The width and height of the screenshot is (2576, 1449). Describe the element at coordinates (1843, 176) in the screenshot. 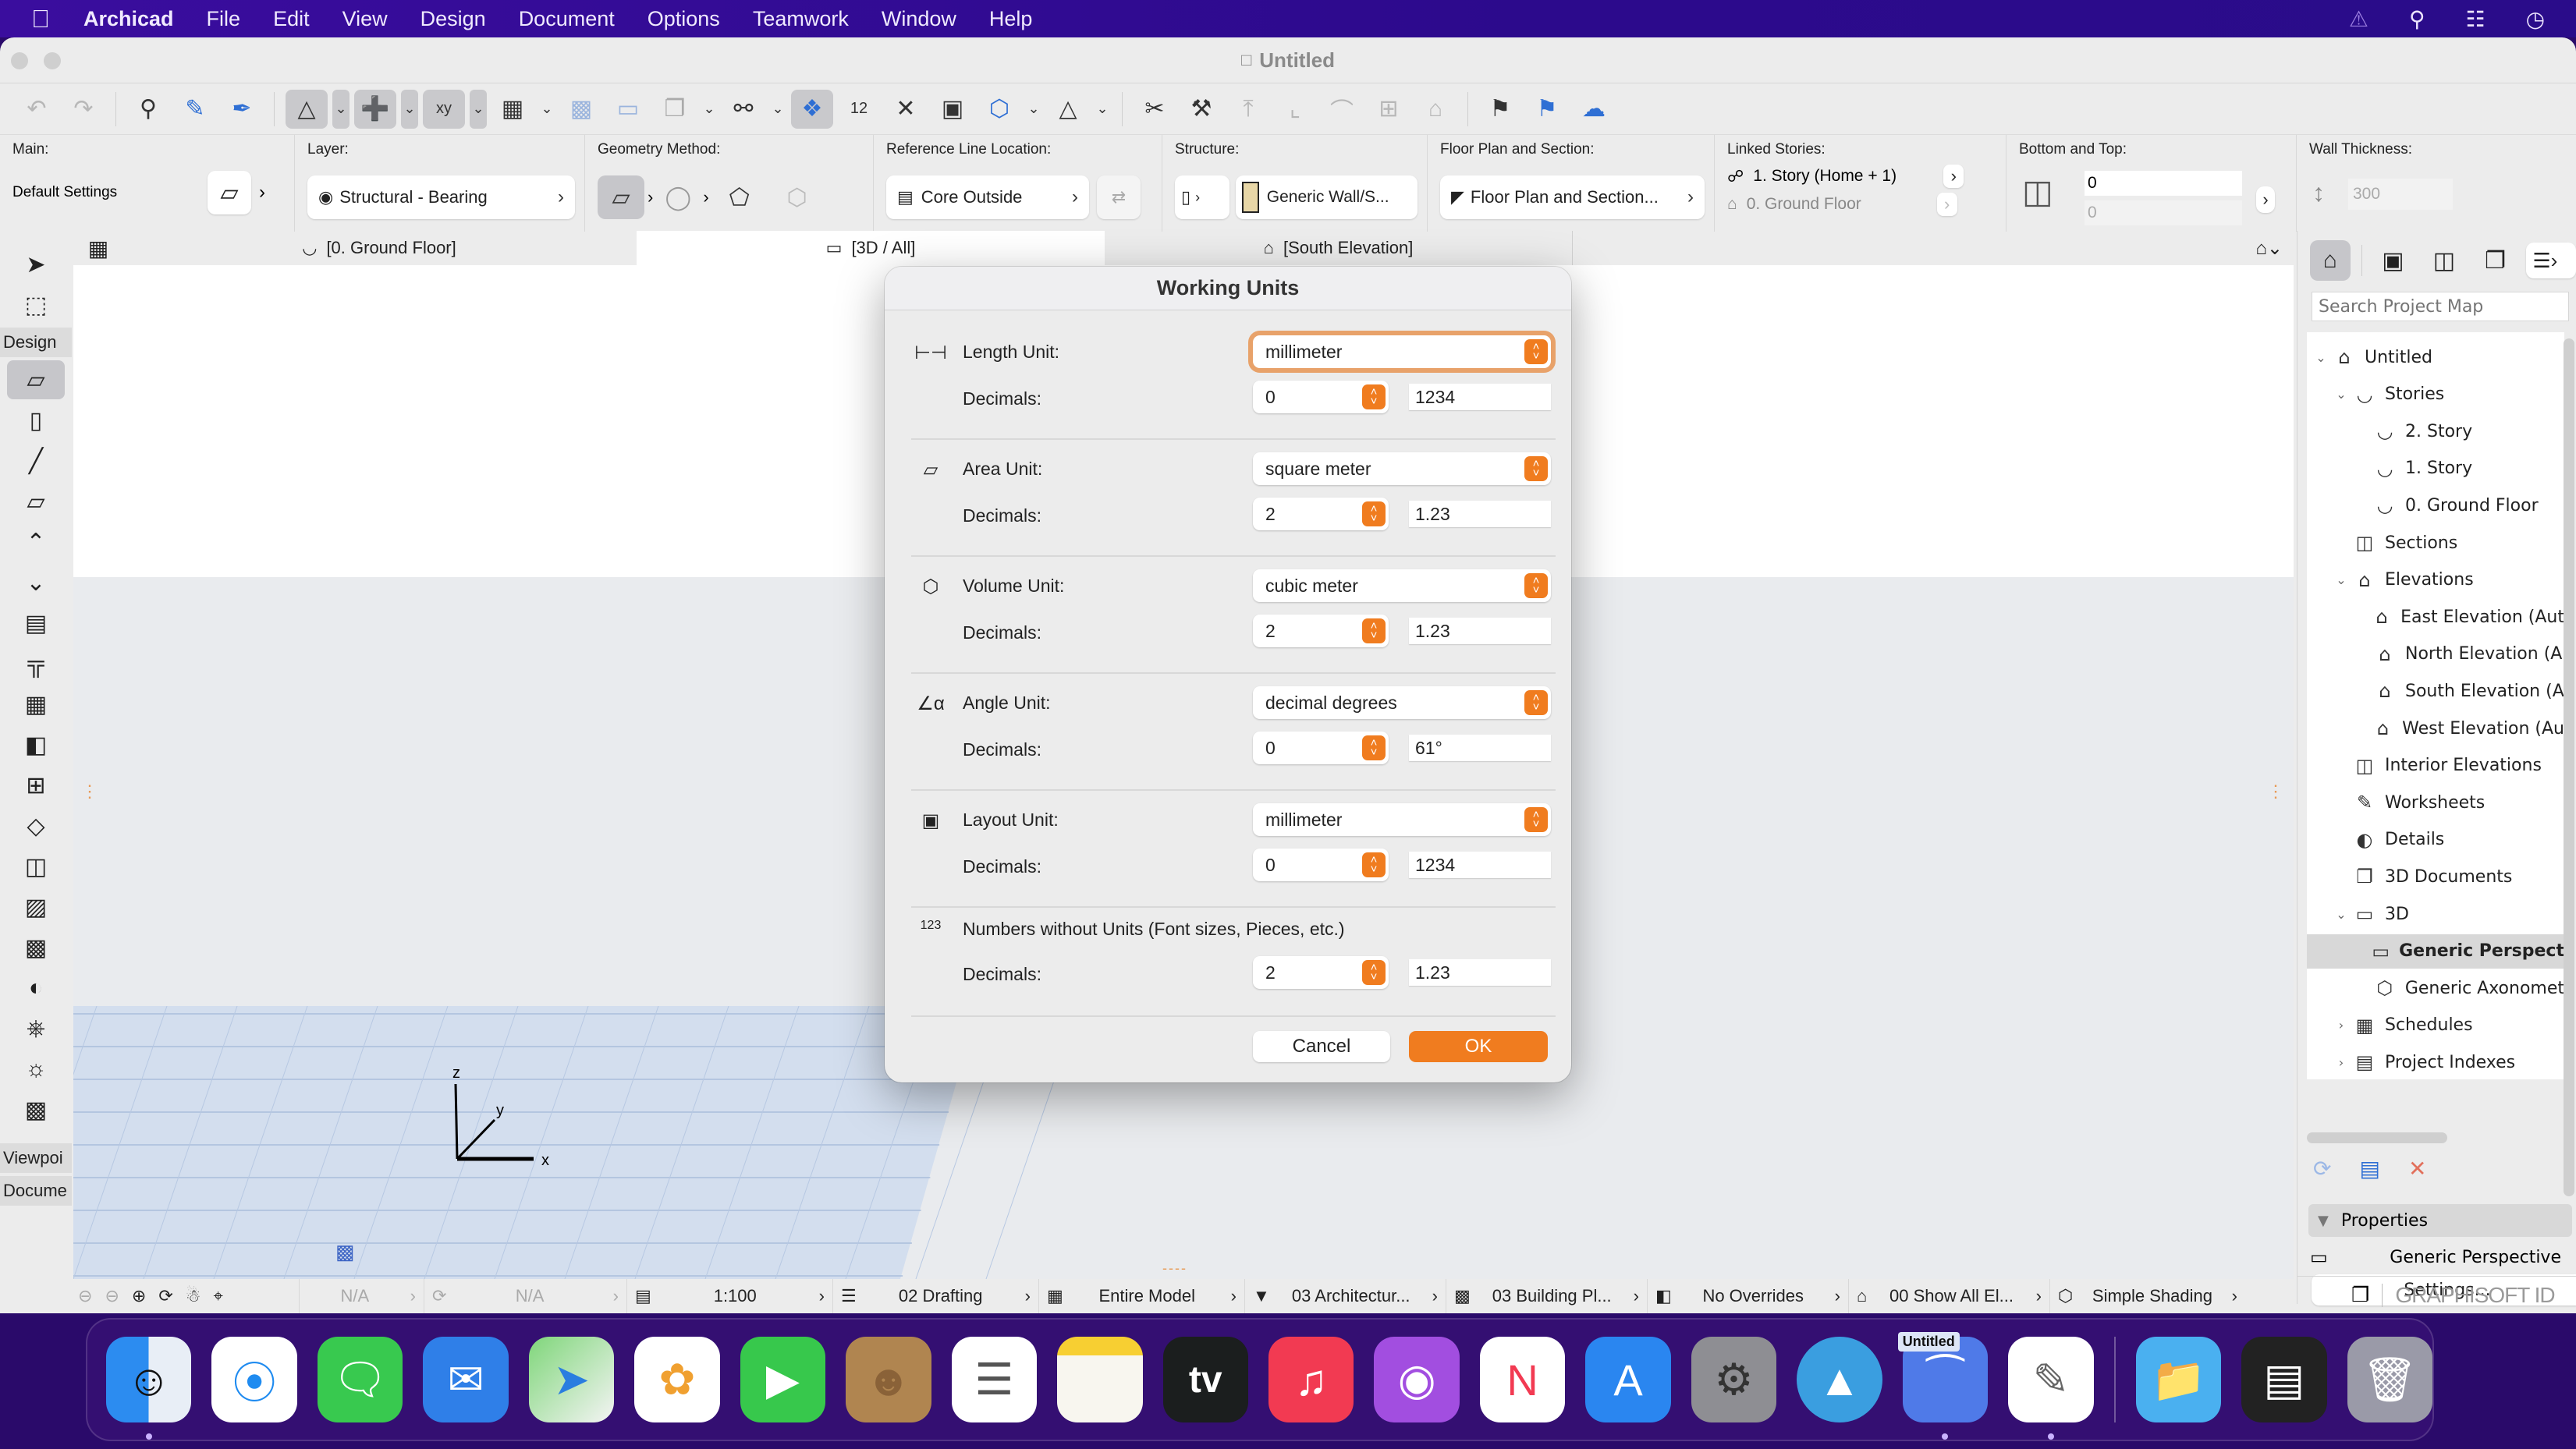

I see `linked-top-value: 1. Story (Home + 1)` at that location.